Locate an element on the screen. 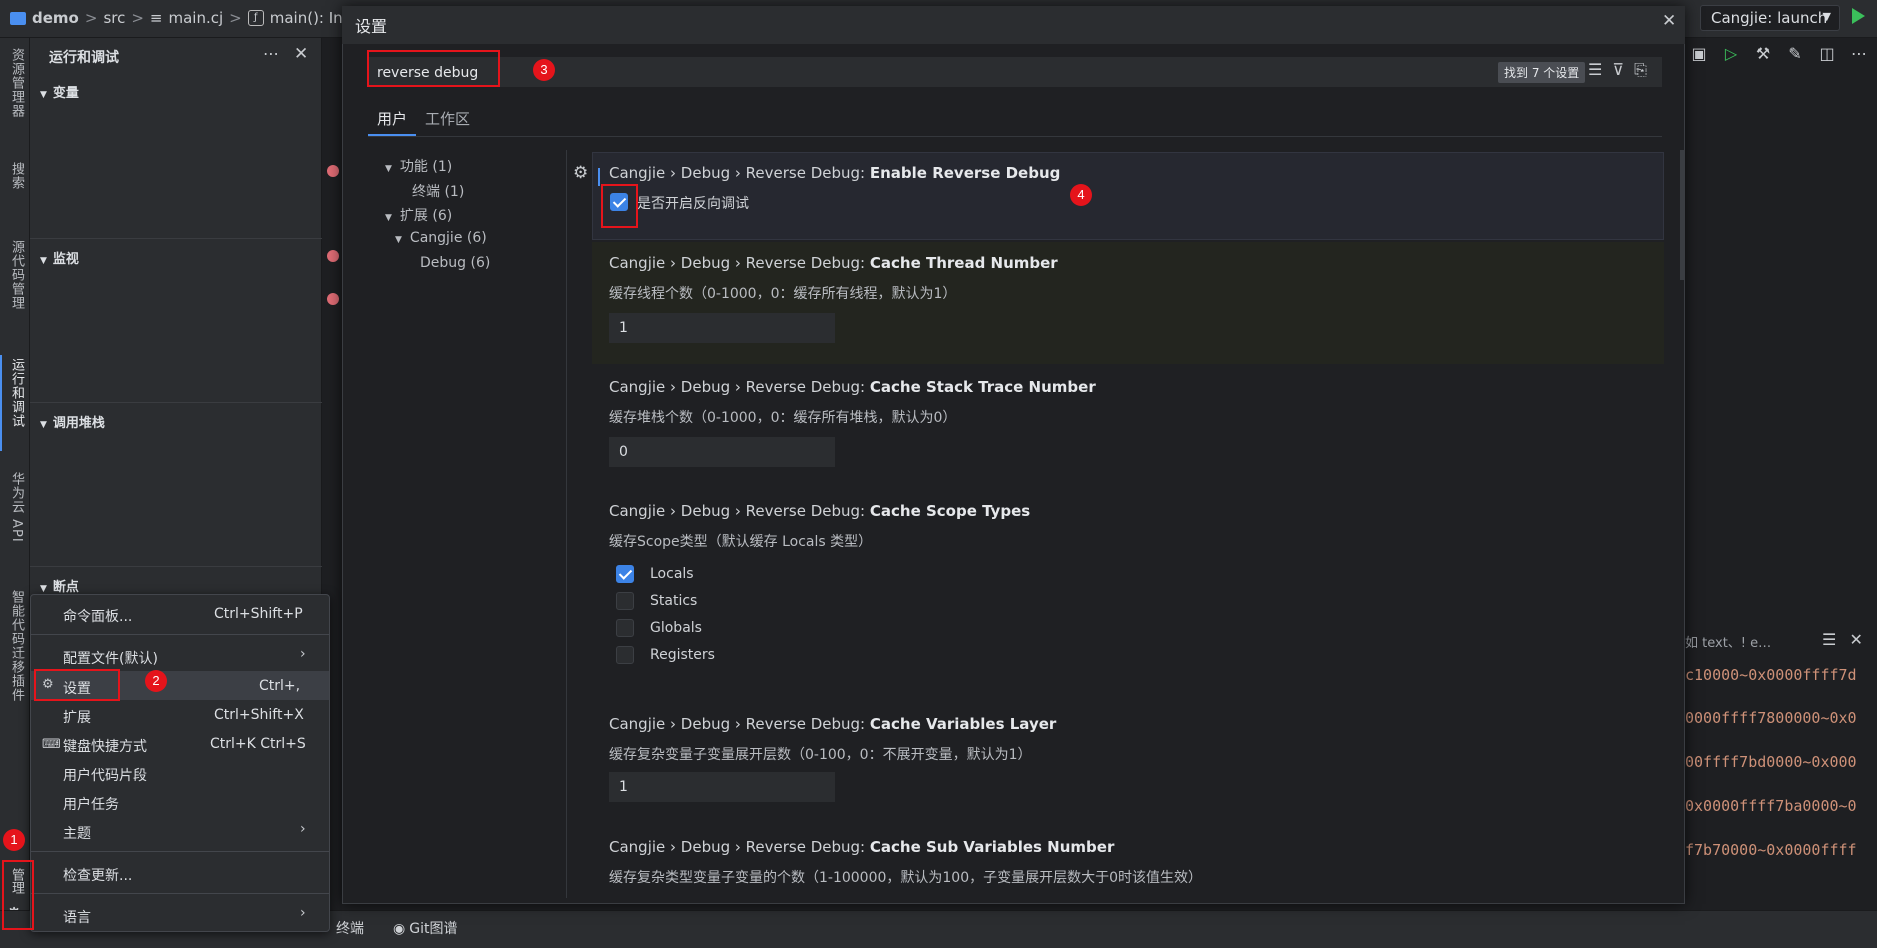 Image resolution: width=1877 pixels, height=948 pixels. active-indicator is located at coordinates (1, 403).